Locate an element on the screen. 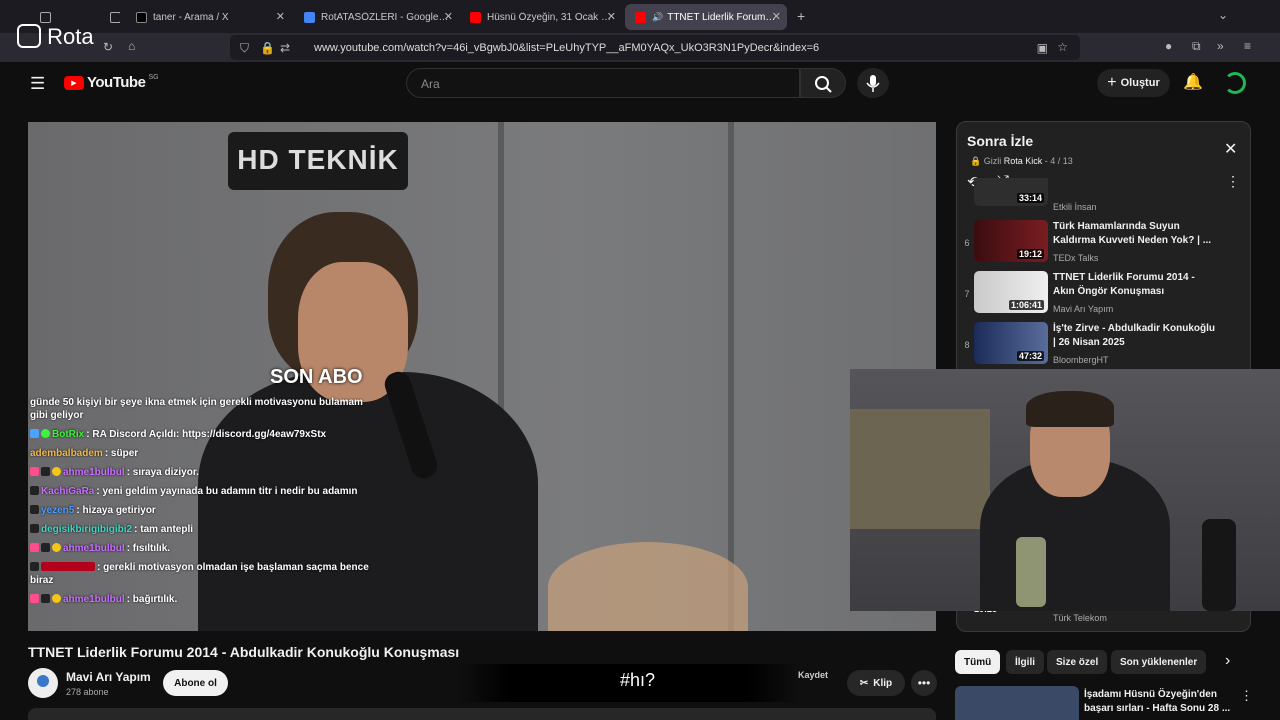 Image resolution: width=1280 pixels, height=720 pixels. create-button: + Oluştur is located at coordinates (1133, 83).